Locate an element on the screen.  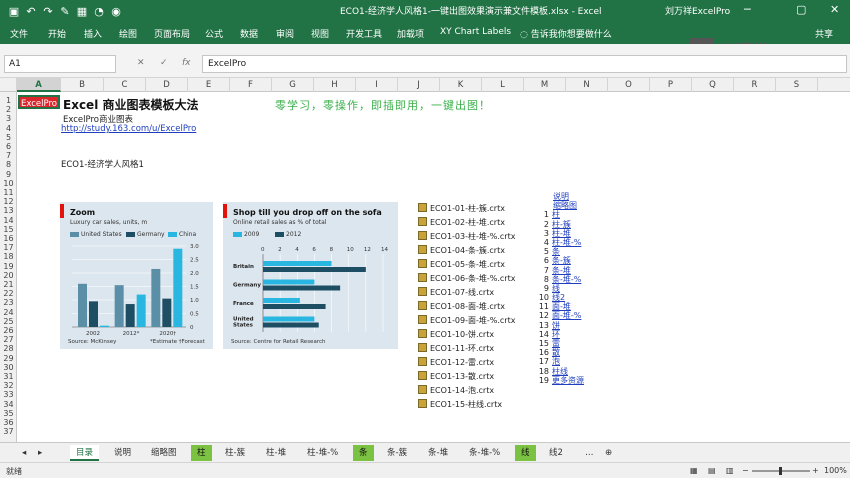
column-header-r: R is located at coordinates (755, 85).